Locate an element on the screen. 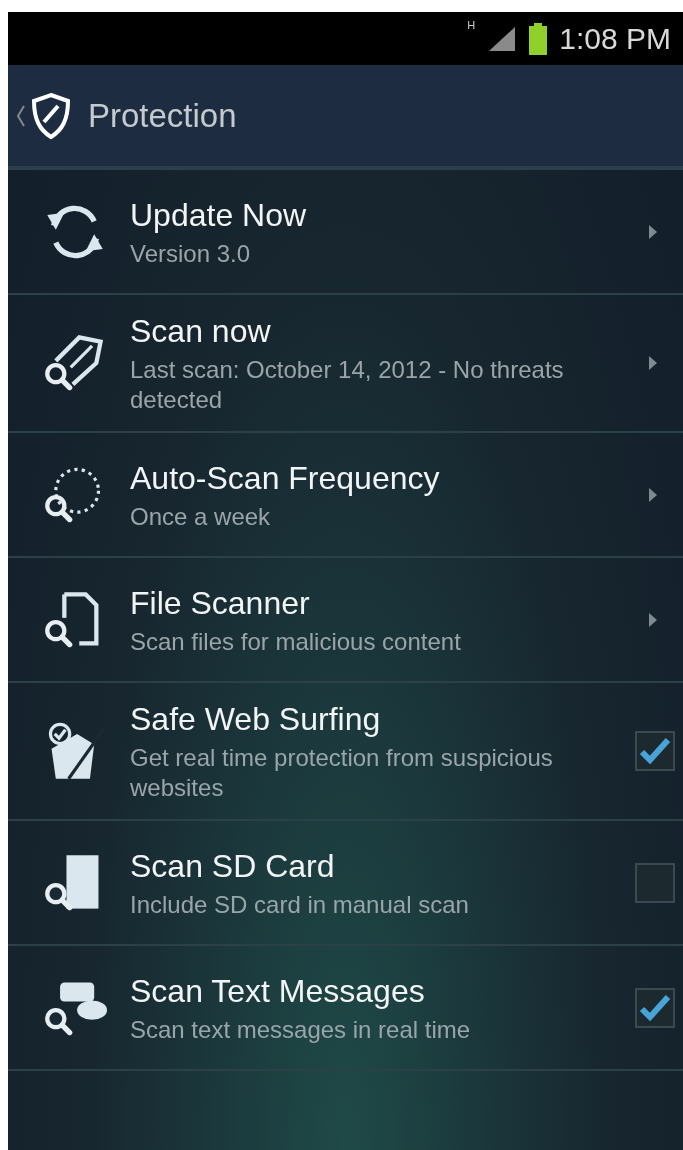  item-subtitle: Include SD card in manual scan is located at coordinates (300, 904).